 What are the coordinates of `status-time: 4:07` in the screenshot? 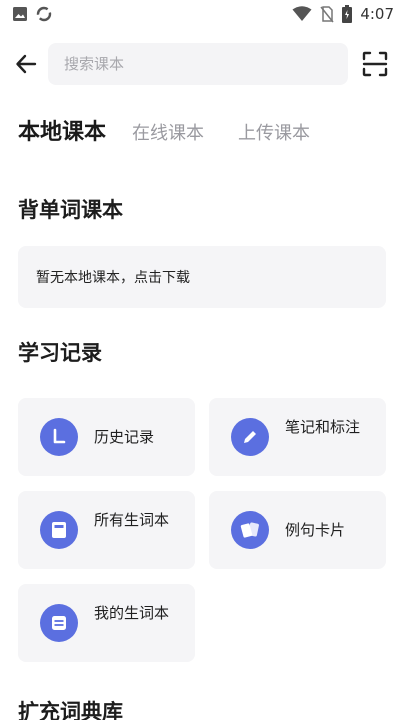 It's located at (377, 14).